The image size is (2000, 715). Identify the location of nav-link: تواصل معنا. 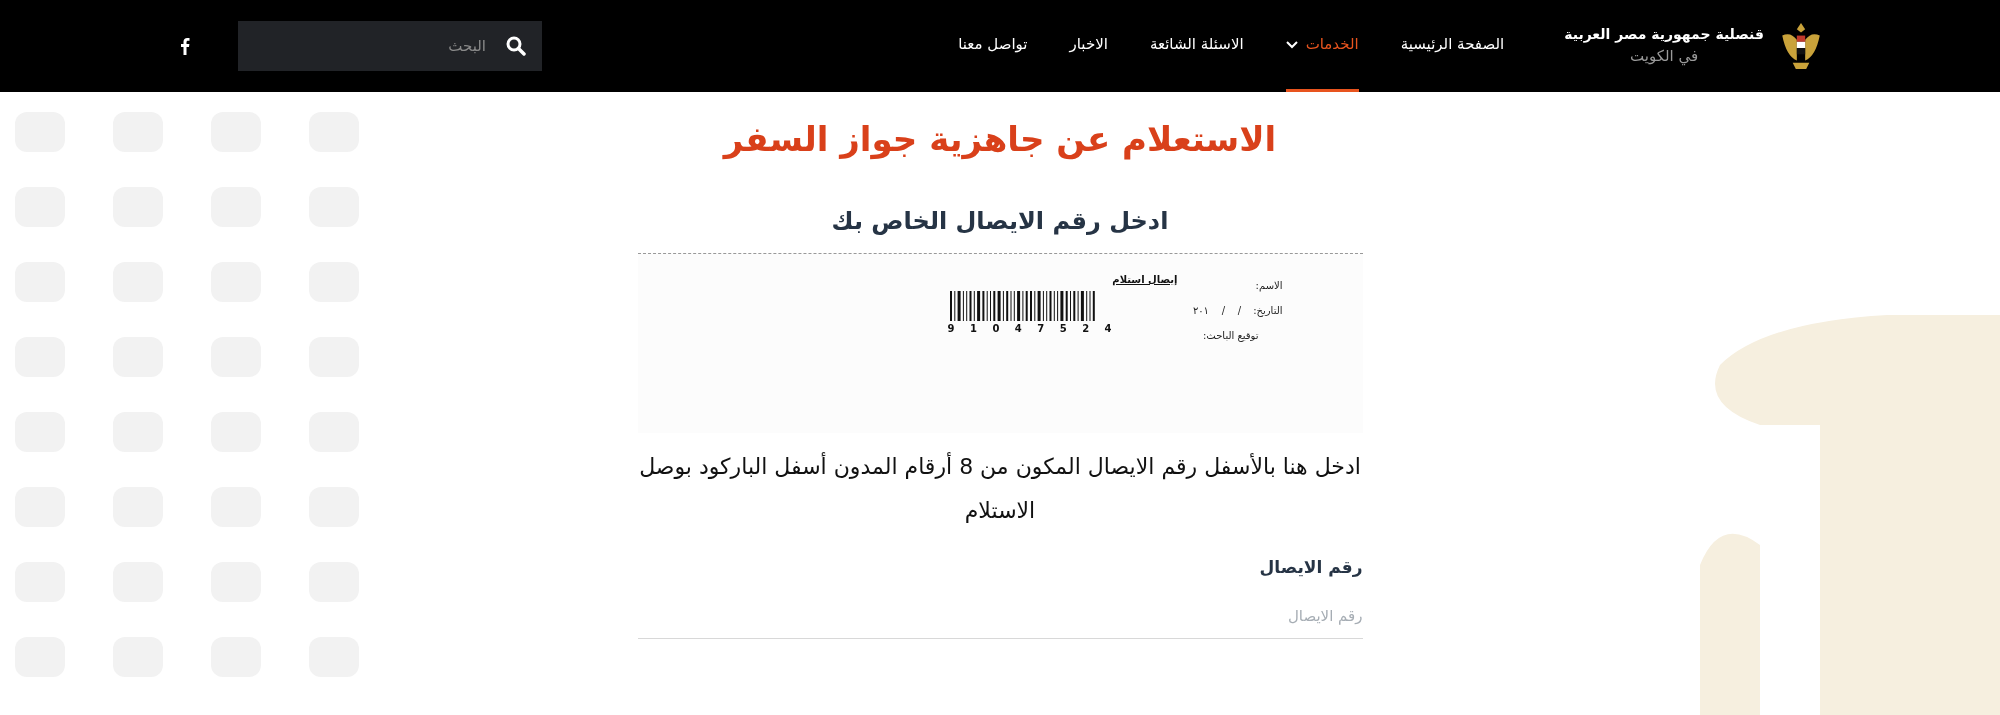
(993, 46).